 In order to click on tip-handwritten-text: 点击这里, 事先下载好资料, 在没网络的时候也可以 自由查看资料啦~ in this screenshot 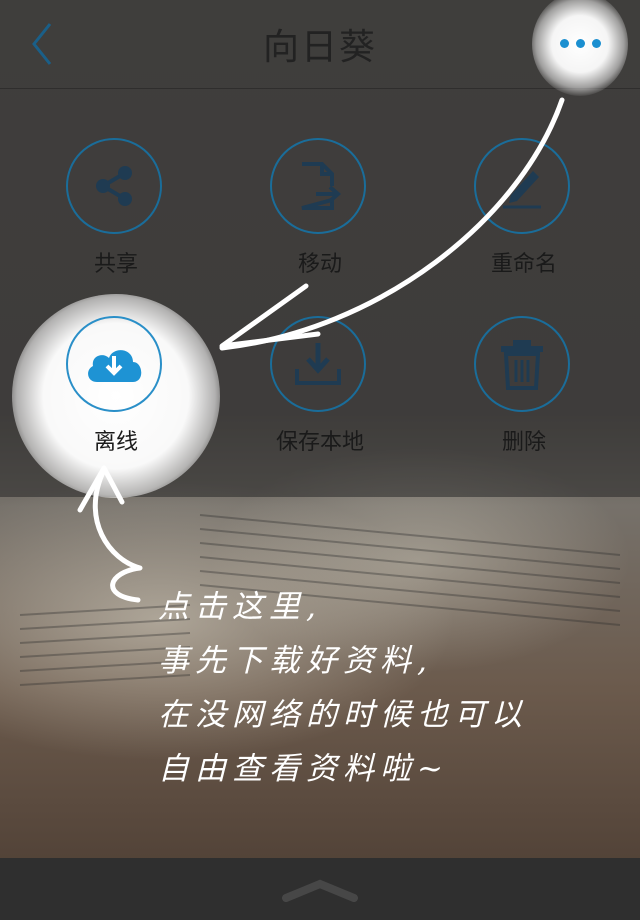, I will do `click(343, 688)`.